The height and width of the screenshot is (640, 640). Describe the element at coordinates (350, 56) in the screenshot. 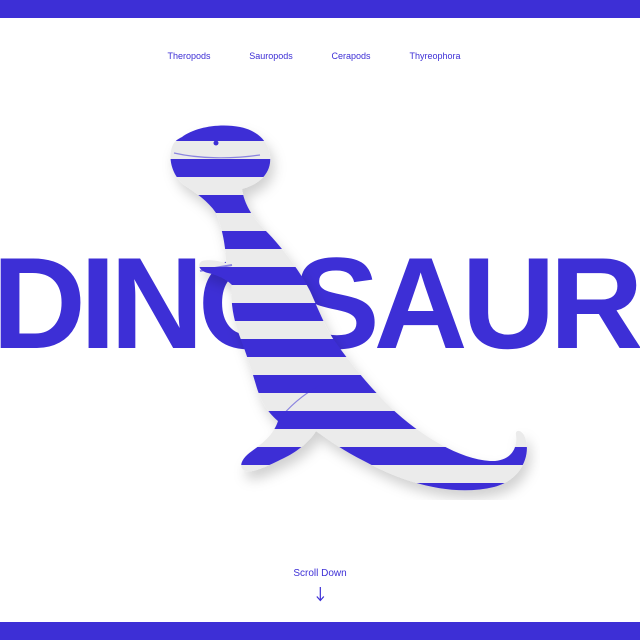

I see `nav-item-cerapods: Cerapods` at that location.